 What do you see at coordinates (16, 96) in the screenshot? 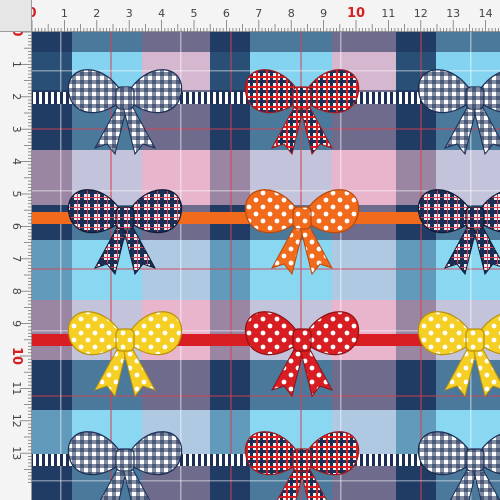
I see `ruler-left-label: 2` at bounding box center [16, 96].